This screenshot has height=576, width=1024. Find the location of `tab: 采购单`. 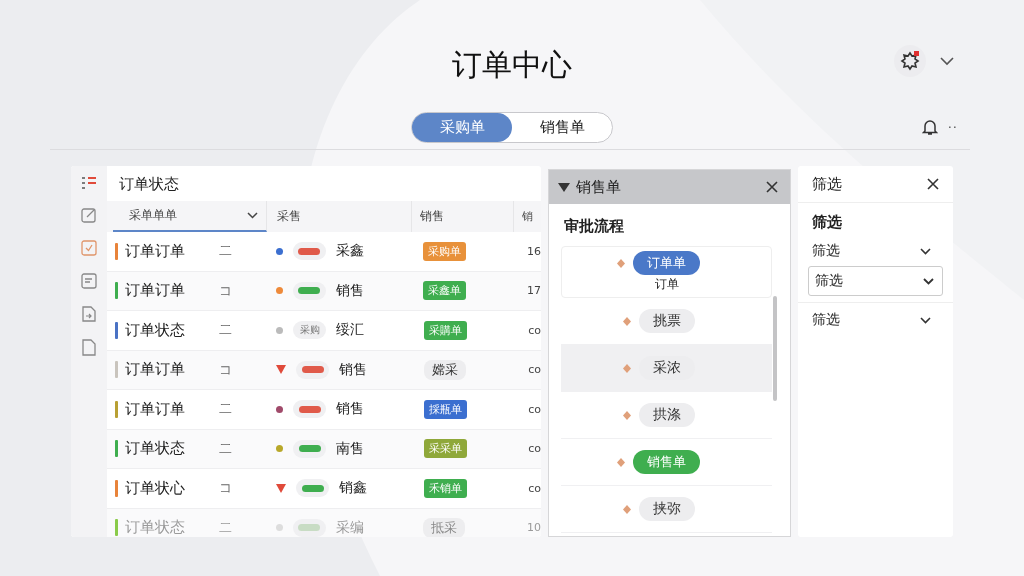

tab: 采购单 is located at coordinates (462, 127).